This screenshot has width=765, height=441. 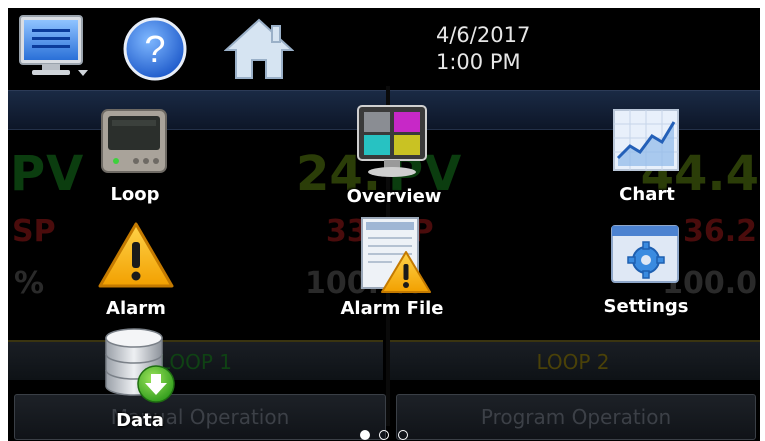 I want to click on home-icon, so click(x=259, y=49).